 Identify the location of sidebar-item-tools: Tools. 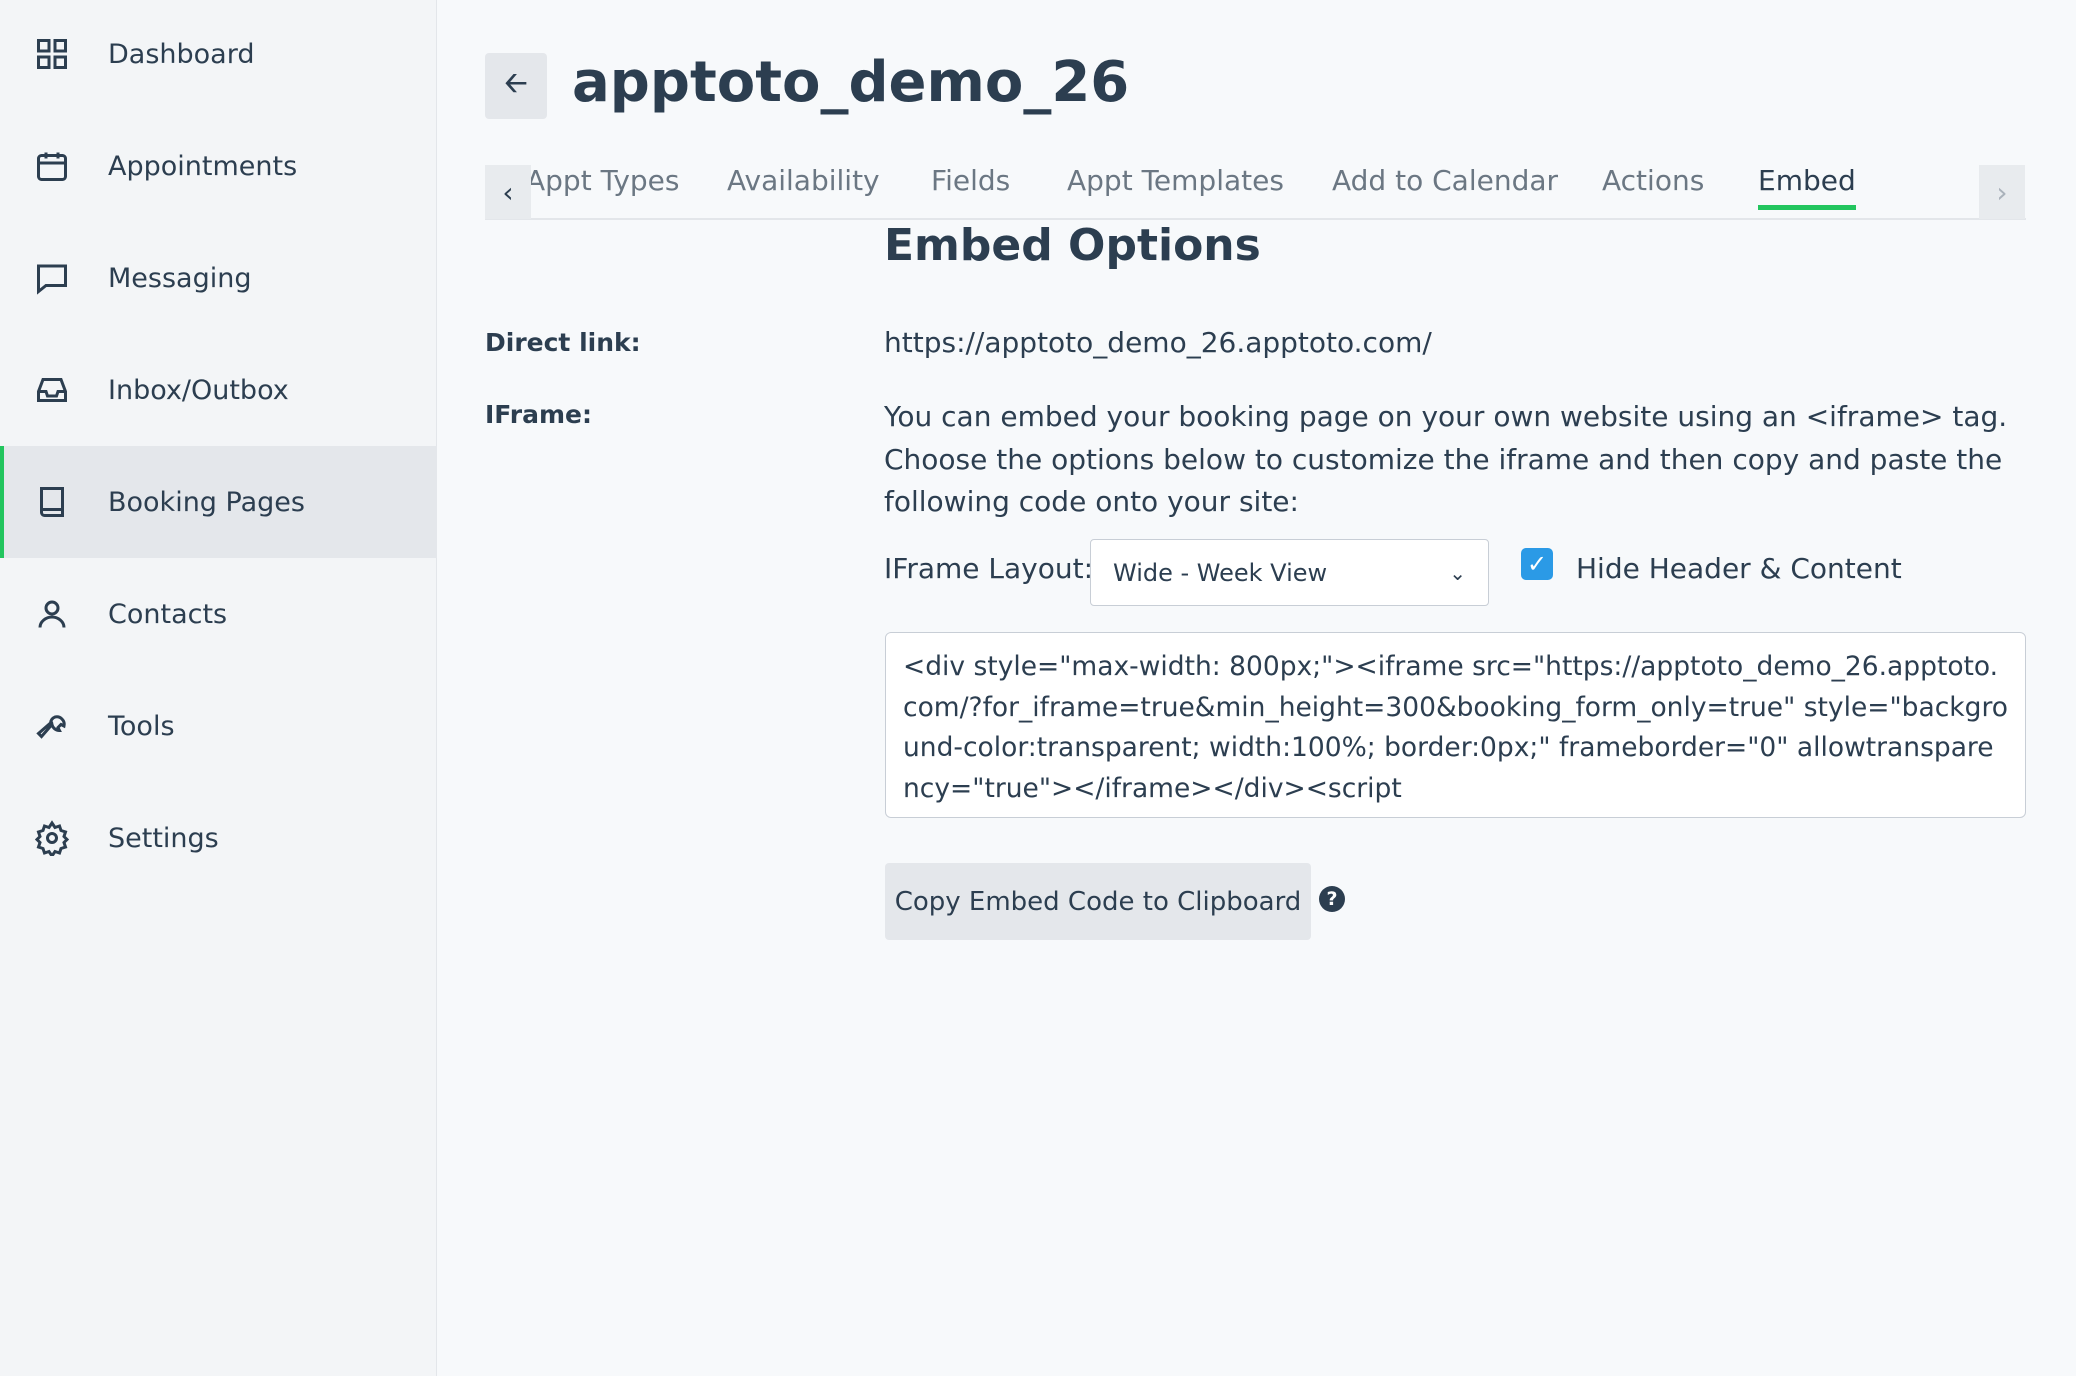
(218, 726).